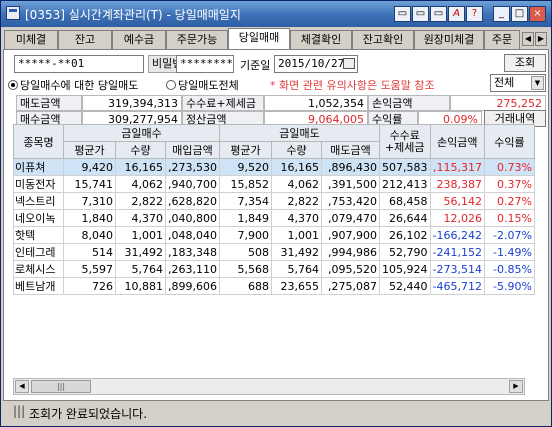  Describe the element at coordinates (61, 386) in the screenshot. I see `scroll-thumb: |||` at that location.